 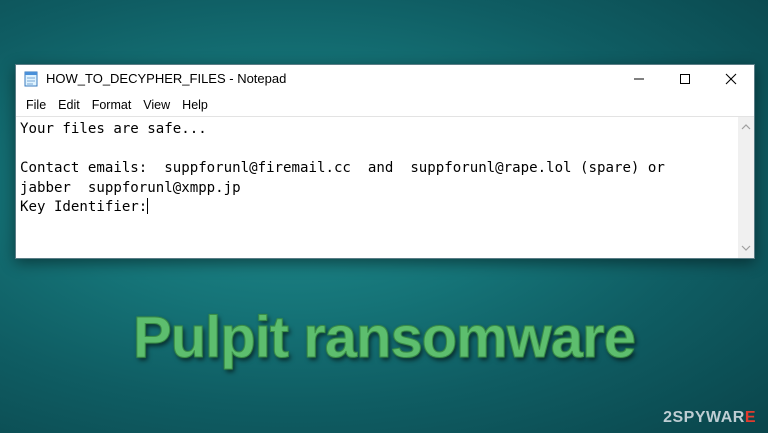 I want to click on close-icon, so click(x=731, y=79).